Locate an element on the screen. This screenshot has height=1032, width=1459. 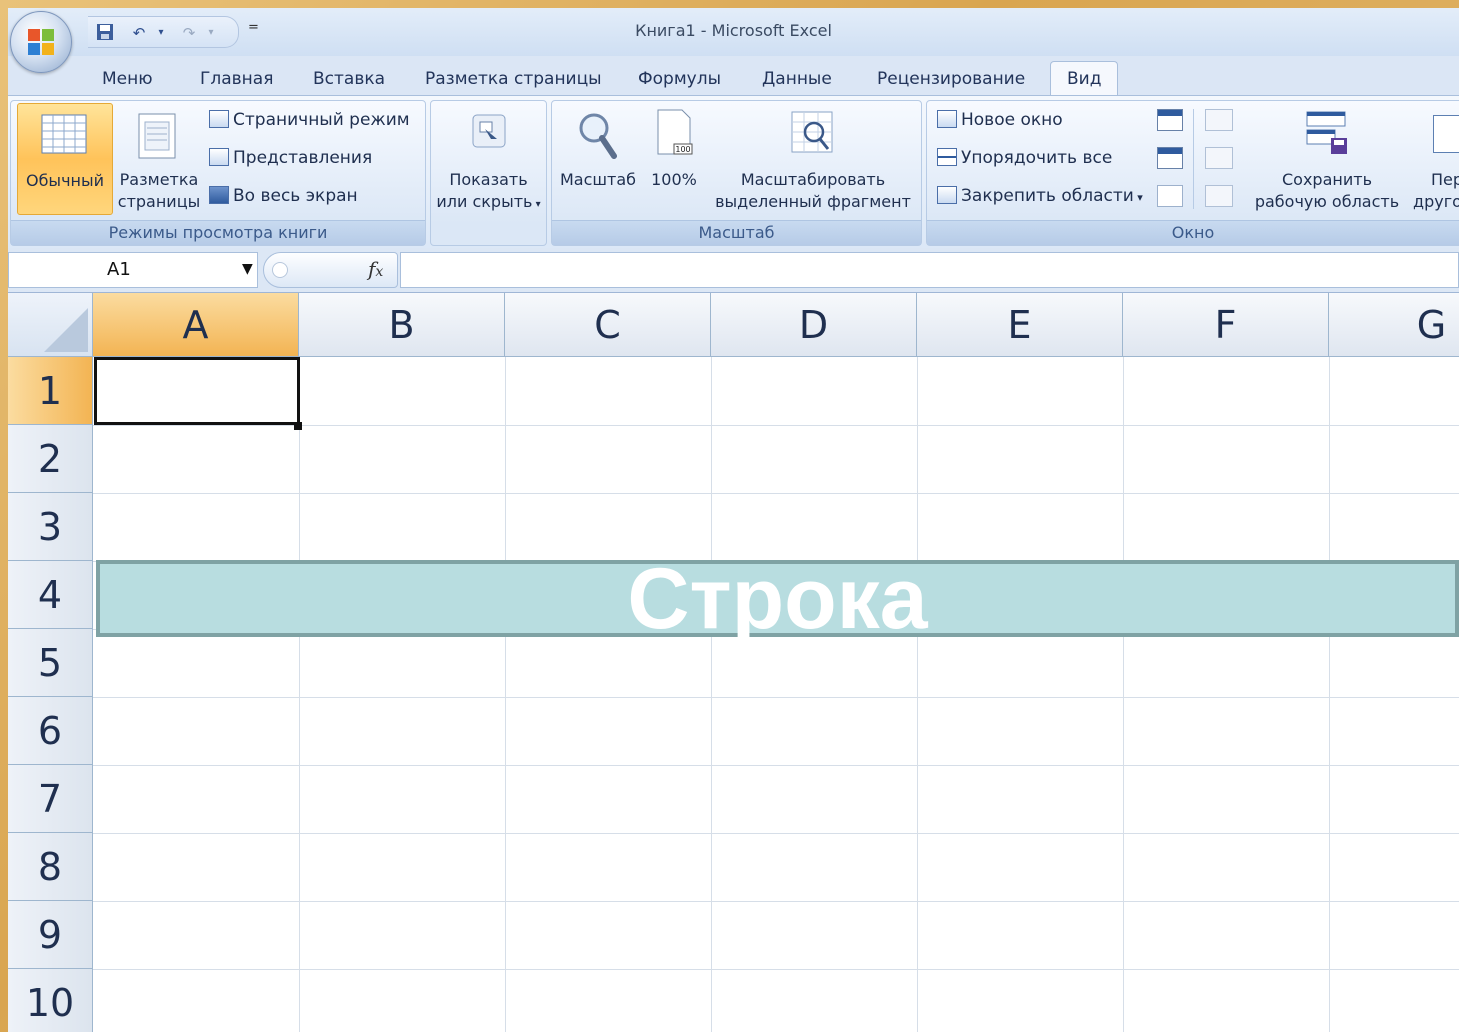
tab-menu: Меню is located at coordinates (127, 79).